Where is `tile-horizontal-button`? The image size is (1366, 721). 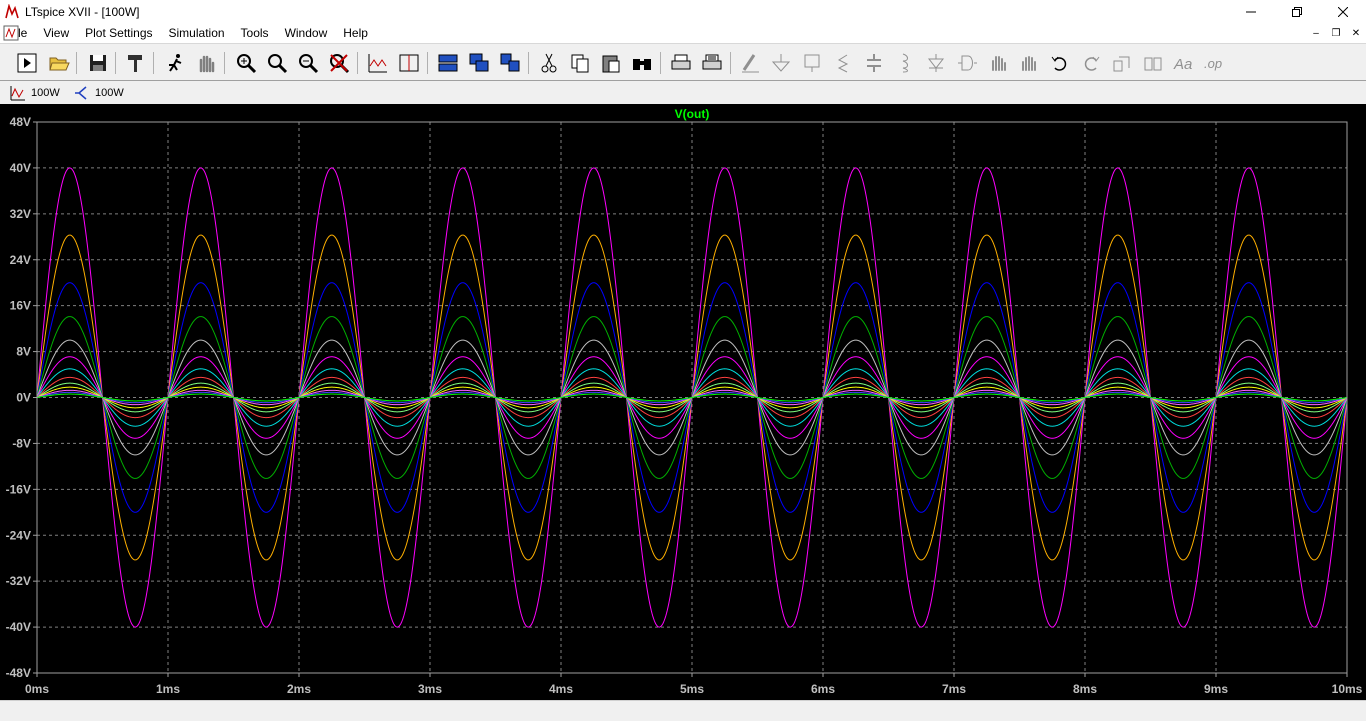 tile-horizontal-button is located at coordinates (448, 63).